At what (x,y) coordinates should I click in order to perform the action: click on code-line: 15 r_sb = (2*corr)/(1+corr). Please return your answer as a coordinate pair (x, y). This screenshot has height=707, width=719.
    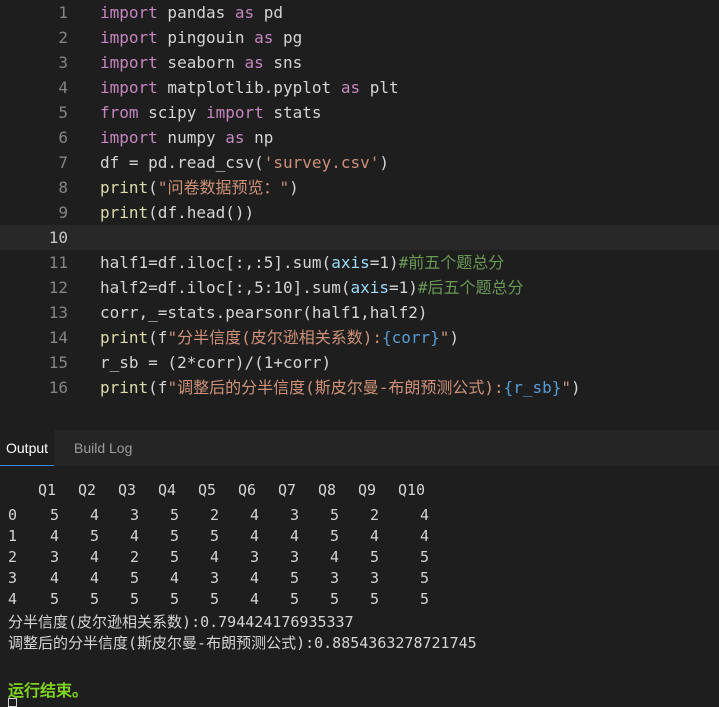
    Looking at the image, I should click on (359, 362).